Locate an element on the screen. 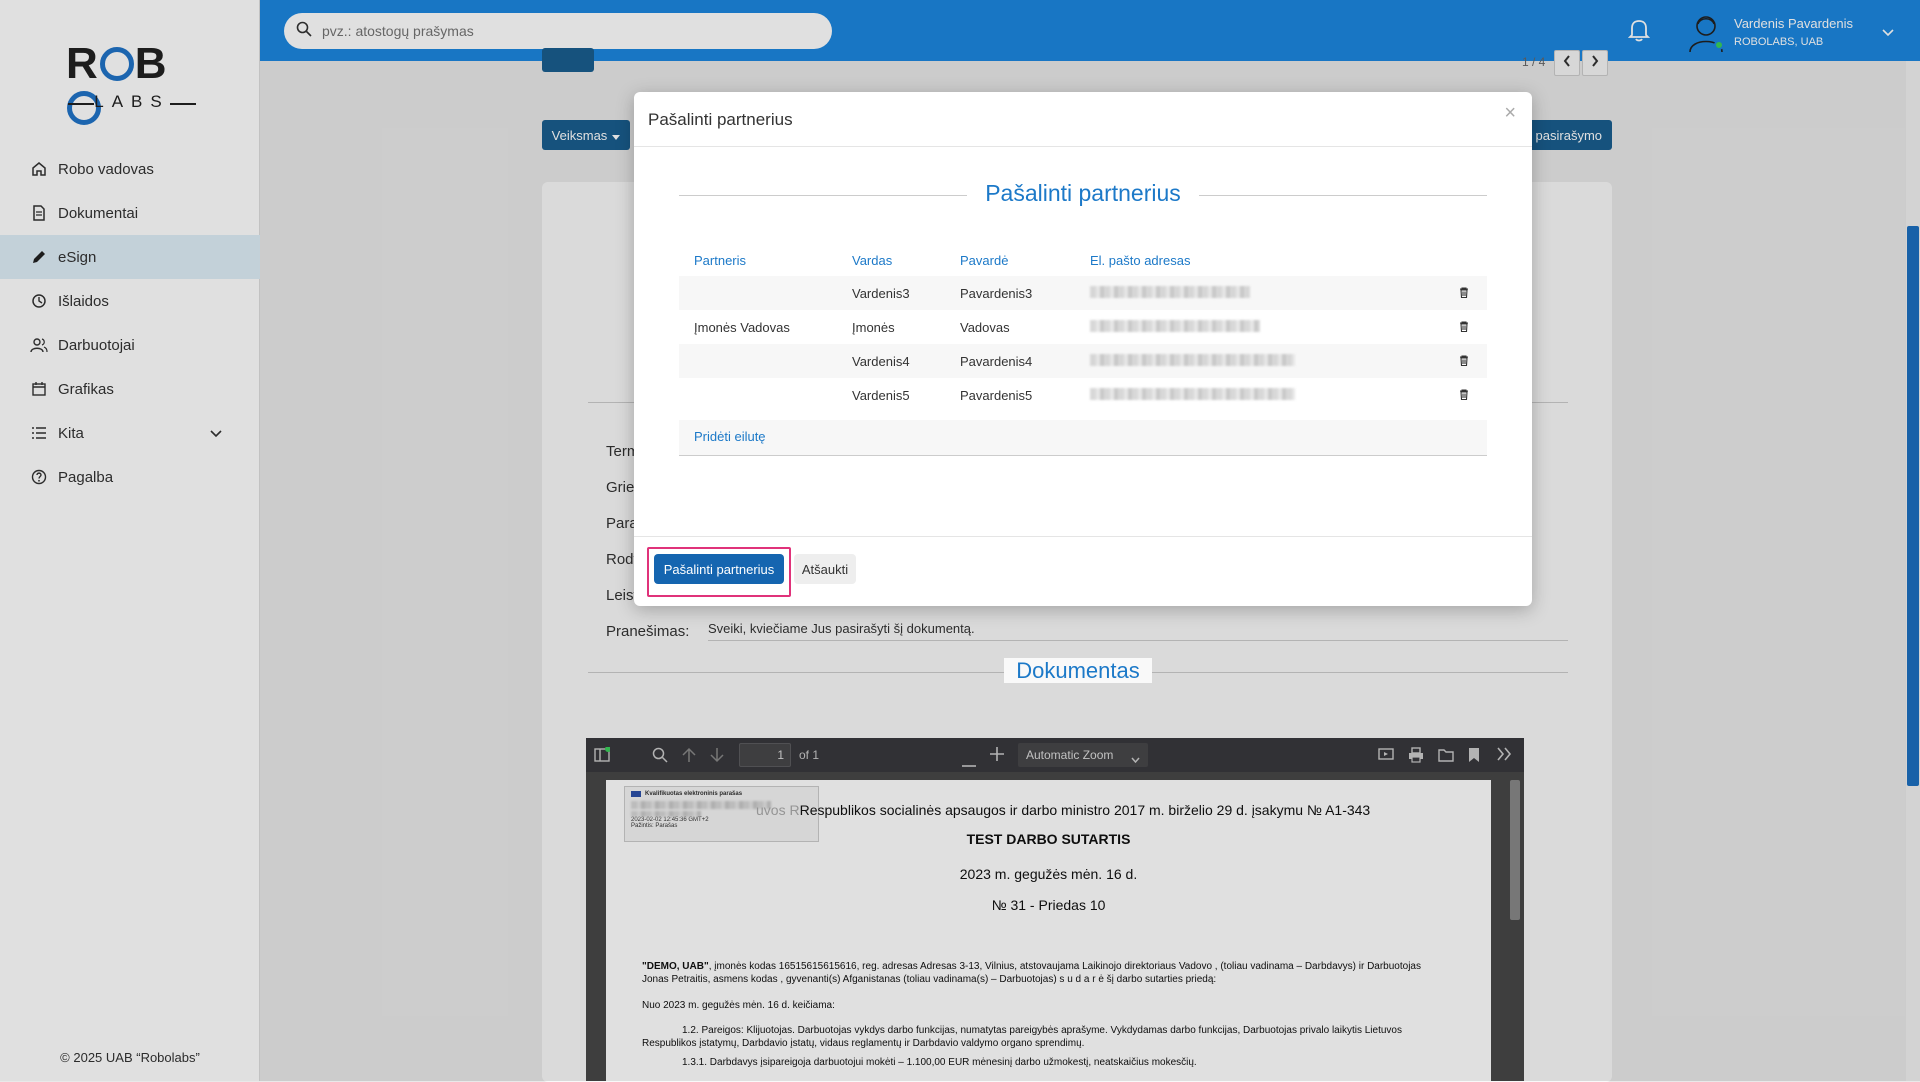 The image size is (1920, 1082). modal-title: Pašalinti partnerius is located at coordinates (720, 119).